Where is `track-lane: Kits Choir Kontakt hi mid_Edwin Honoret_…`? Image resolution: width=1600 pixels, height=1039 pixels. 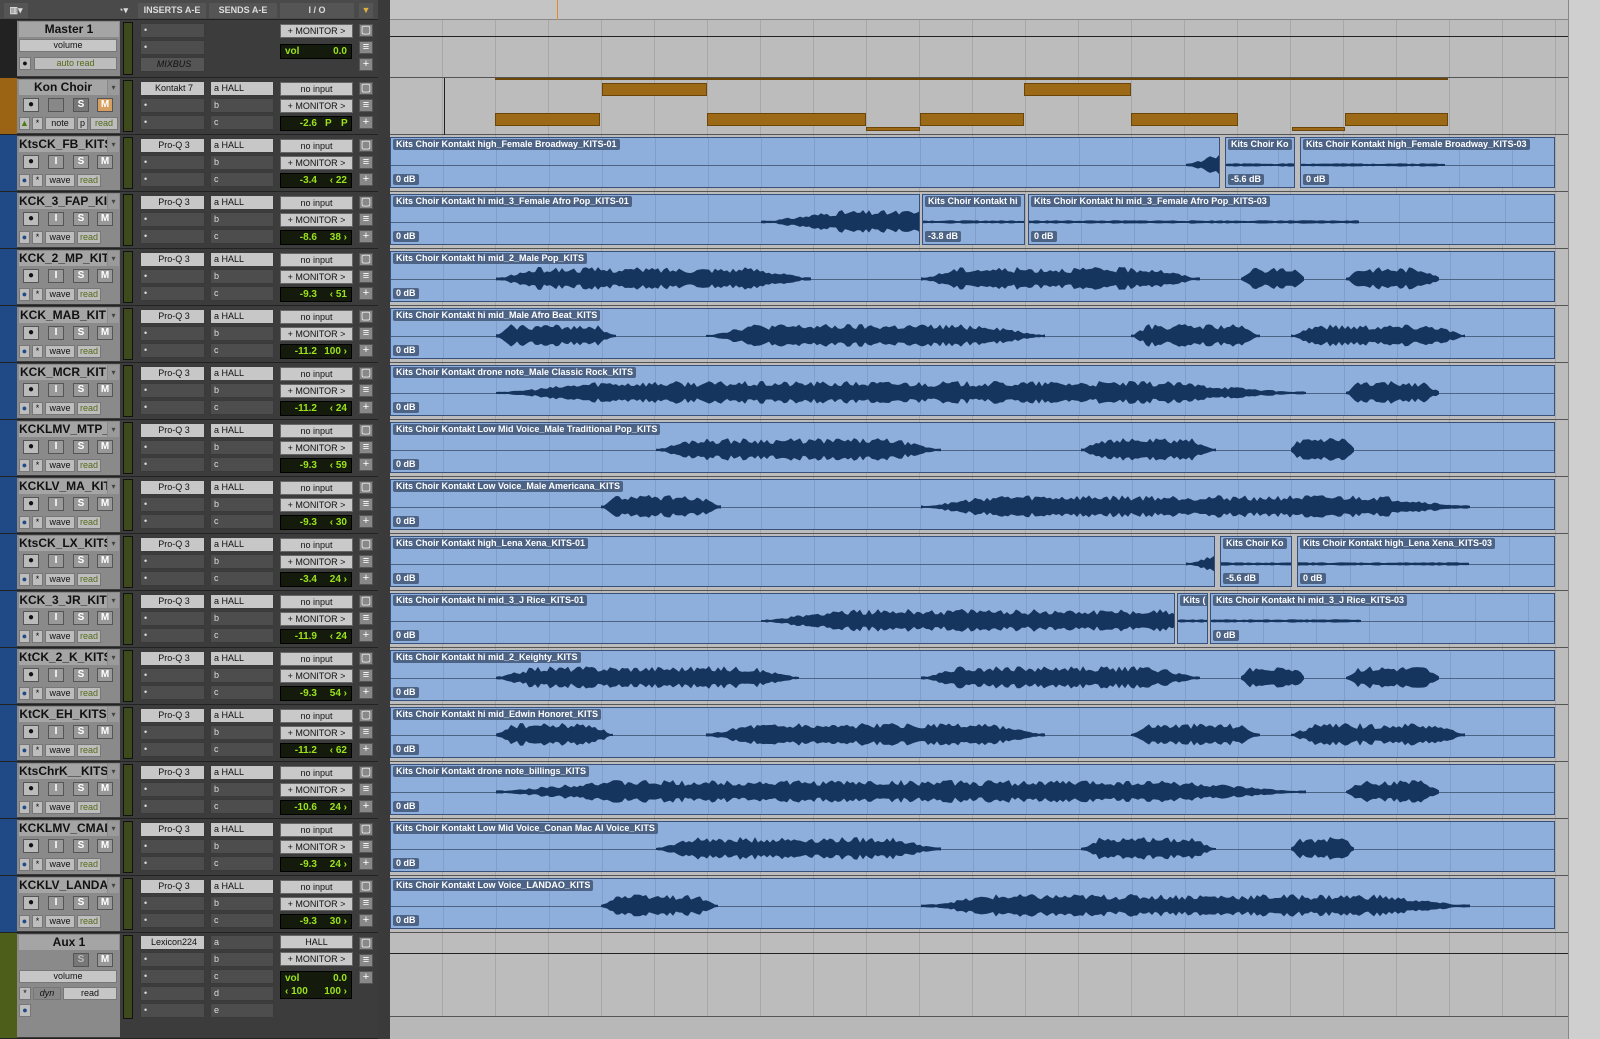 track-lane: Kits Choir Kontakt hi mid_Edwin Honoret_… is located at coordinates (979, 733).